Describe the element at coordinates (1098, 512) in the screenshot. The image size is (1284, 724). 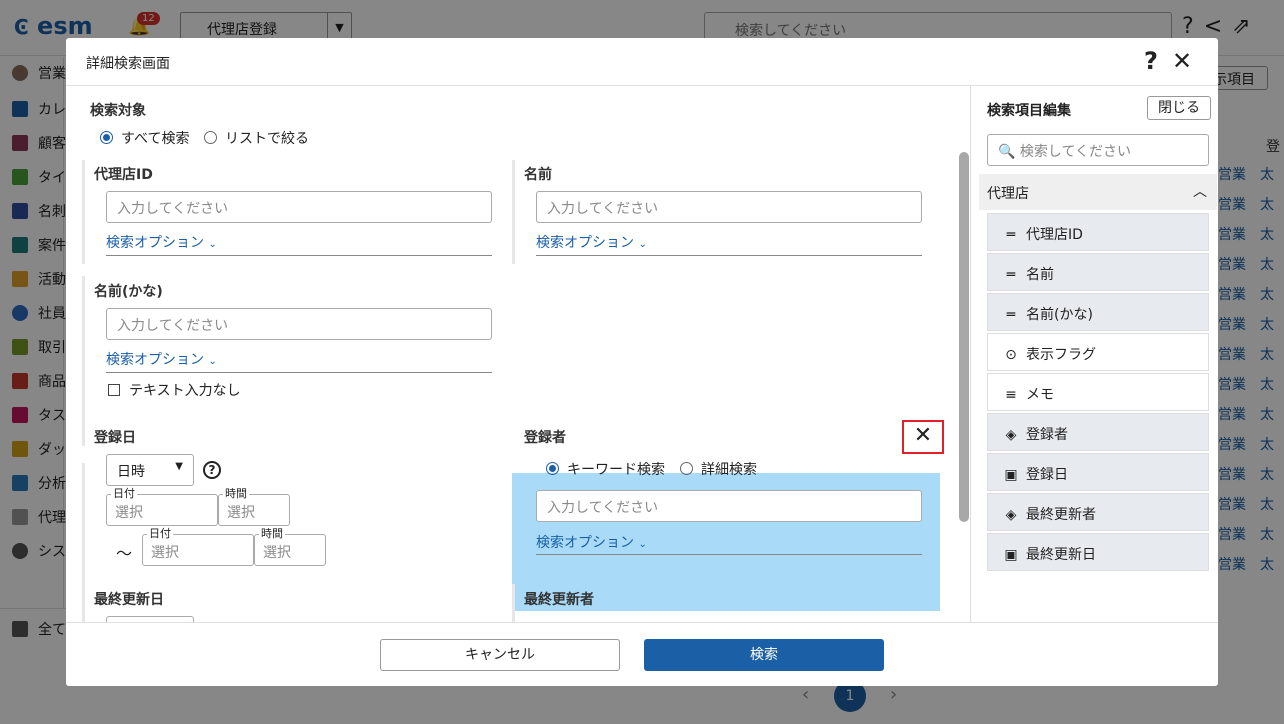
I see `editor-item-last-updated-by: ◈ 最終更新者` at that location.